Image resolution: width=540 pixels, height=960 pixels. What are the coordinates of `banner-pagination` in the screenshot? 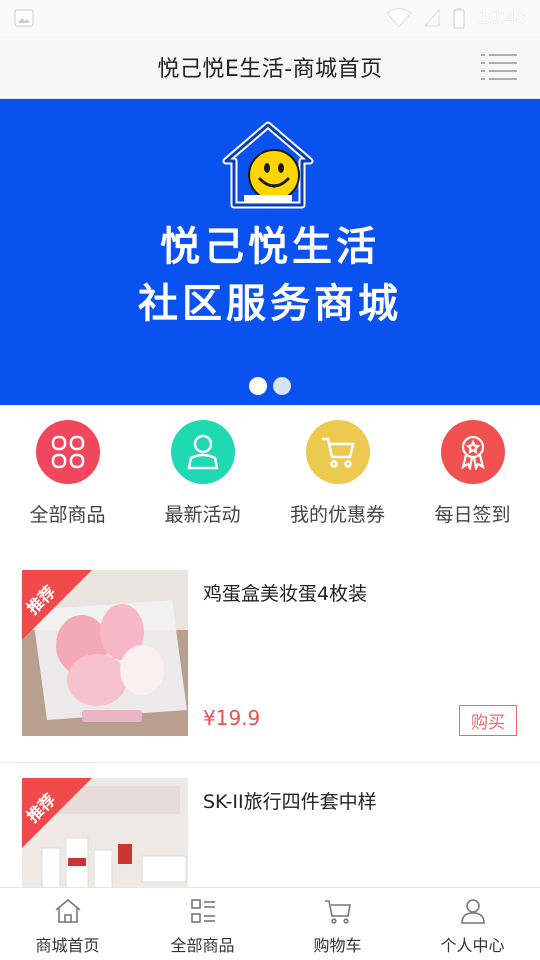 It's located at (270, 386).